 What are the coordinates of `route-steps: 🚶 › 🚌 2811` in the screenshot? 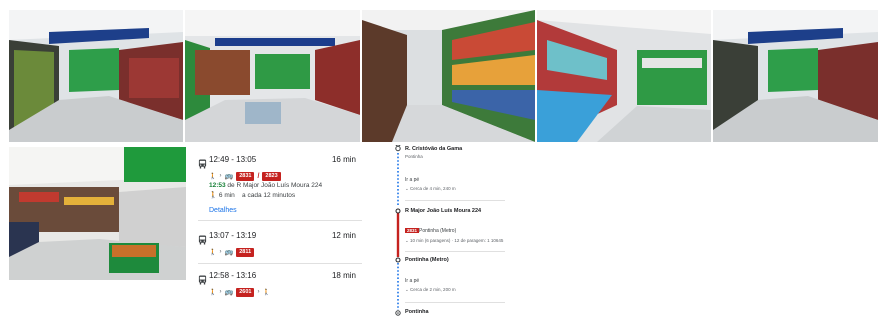 It's located at (232, 252).